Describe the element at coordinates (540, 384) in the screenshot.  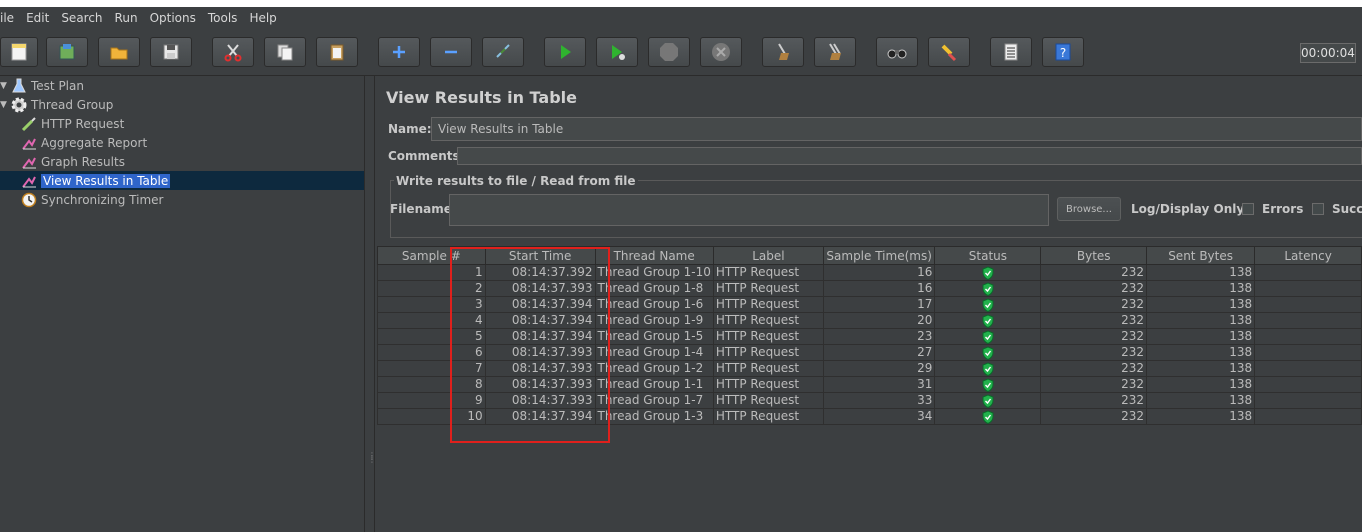
I see `start-time-cell: 08:14:37.393` at that location.